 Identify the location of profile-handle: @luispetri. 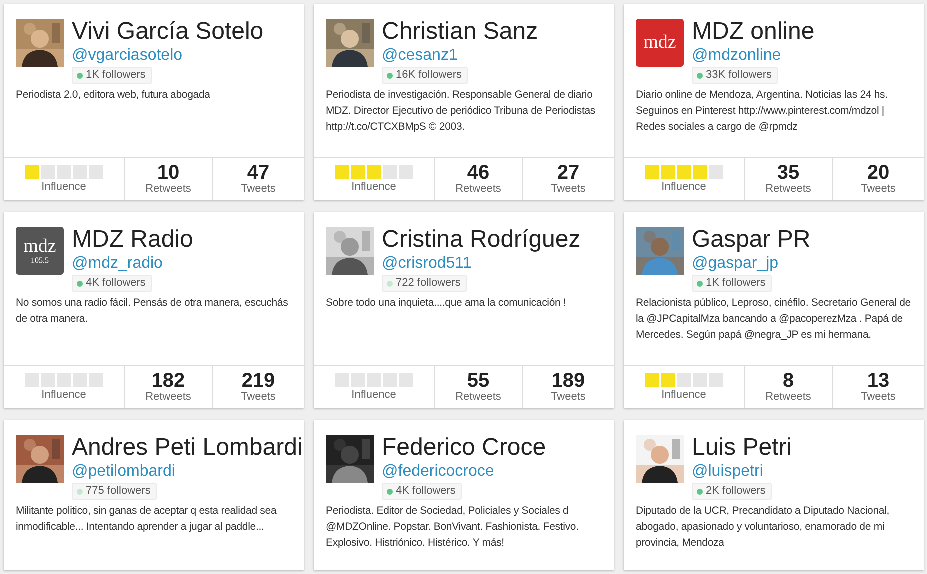
(728, 472).